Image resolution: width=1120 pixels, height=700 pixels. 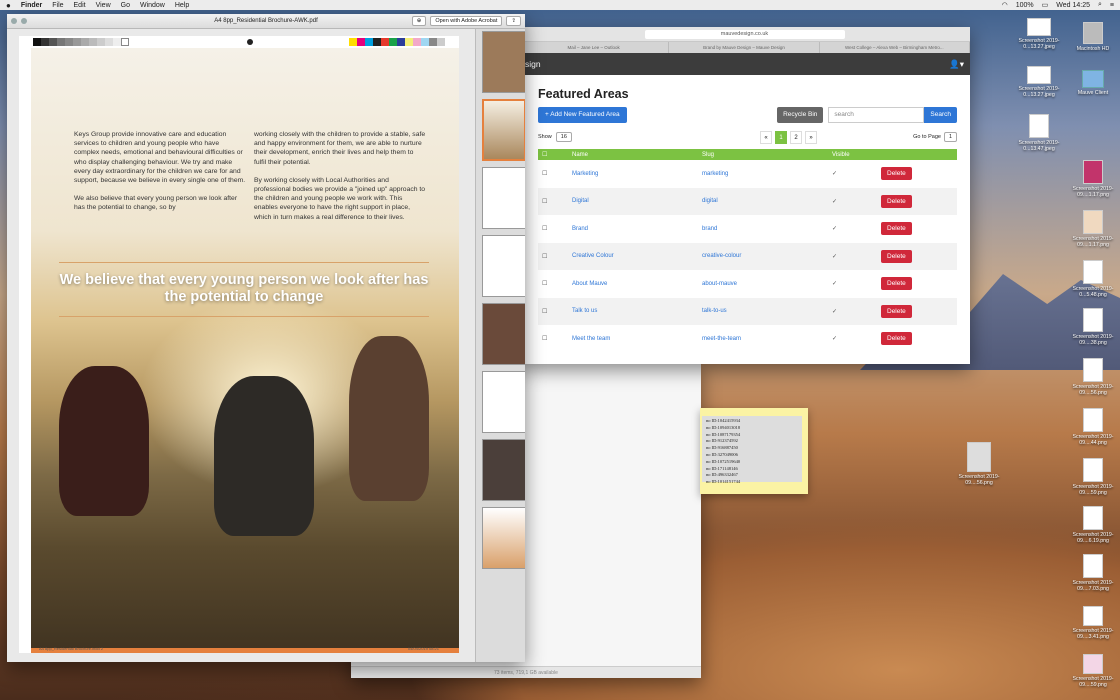 What do you see at coordinates (763, 174) in the screenshot?
I see `row-slug: marketing` at bounding box center [763, 174].